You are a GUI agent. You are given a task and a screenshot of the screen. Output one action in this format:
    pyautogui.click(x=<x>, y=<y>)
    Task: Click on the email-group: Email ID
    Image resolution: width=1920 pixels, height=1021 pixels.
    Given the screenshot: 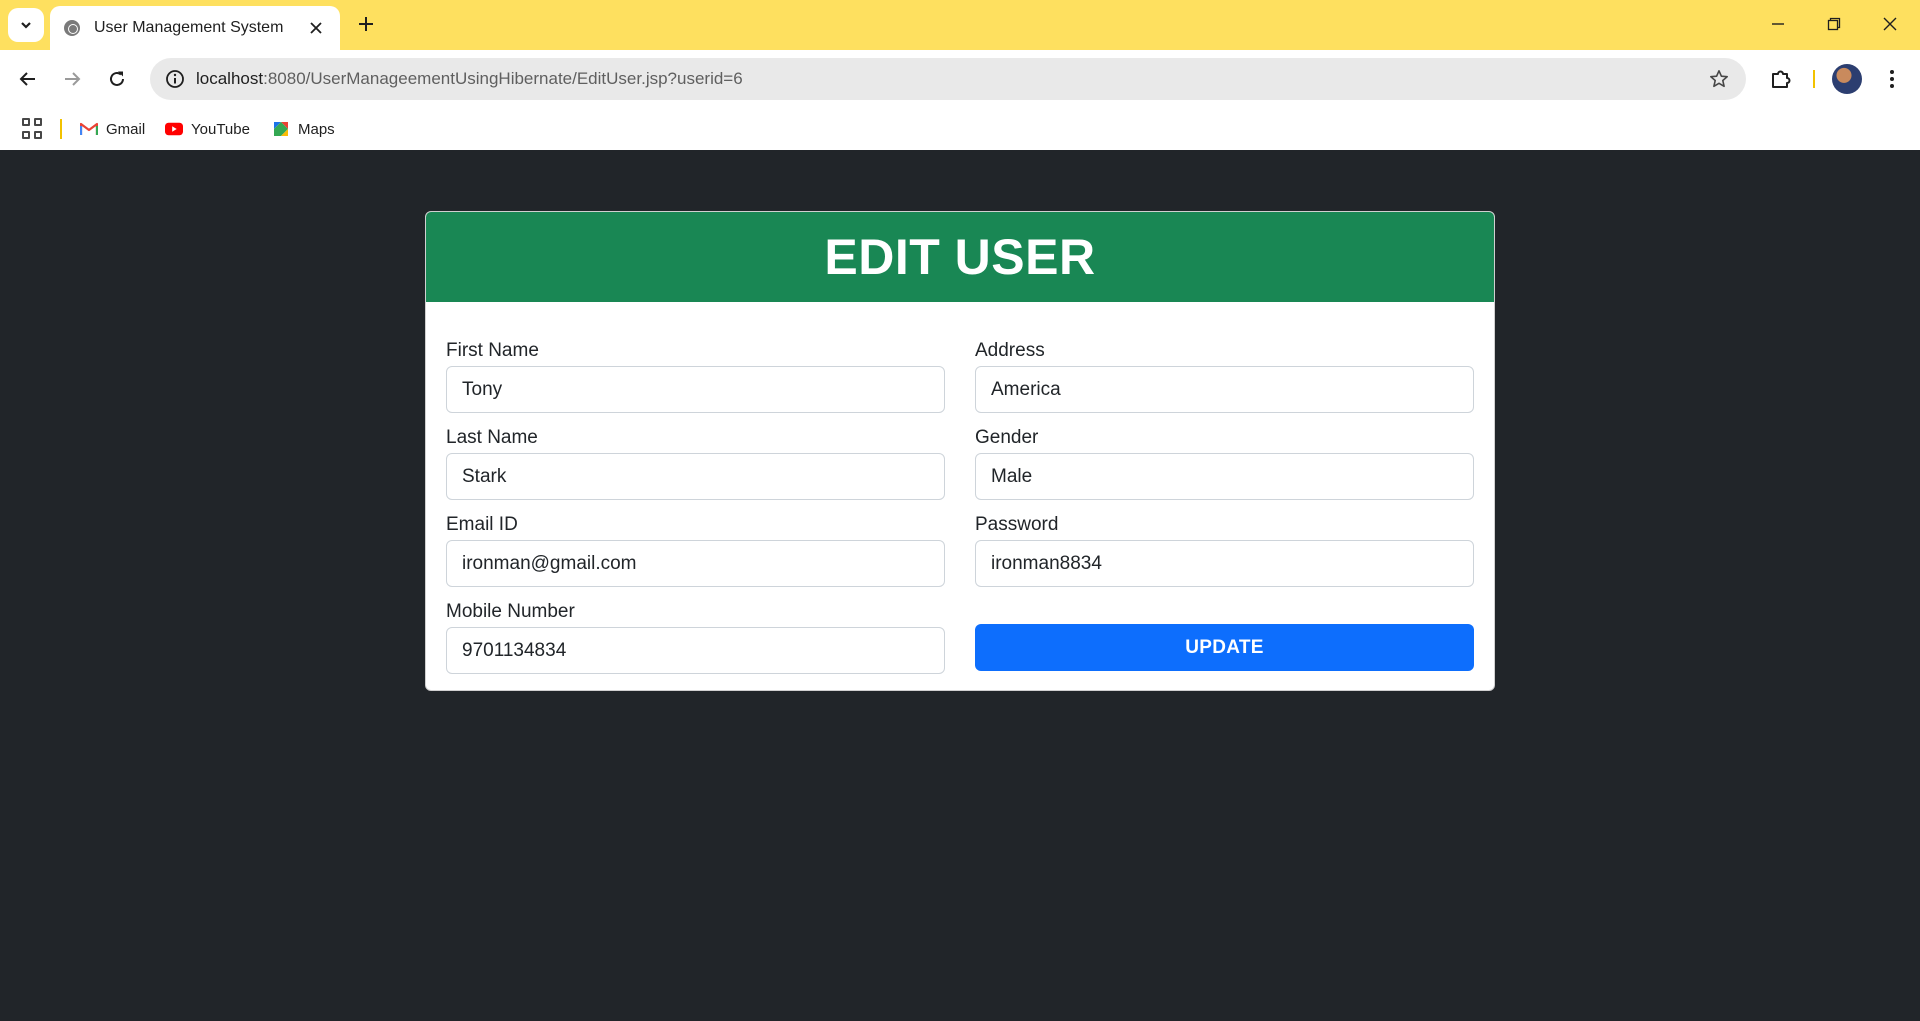 What is the action you would take?
    pyautogui.click(x=695, y=546)
    